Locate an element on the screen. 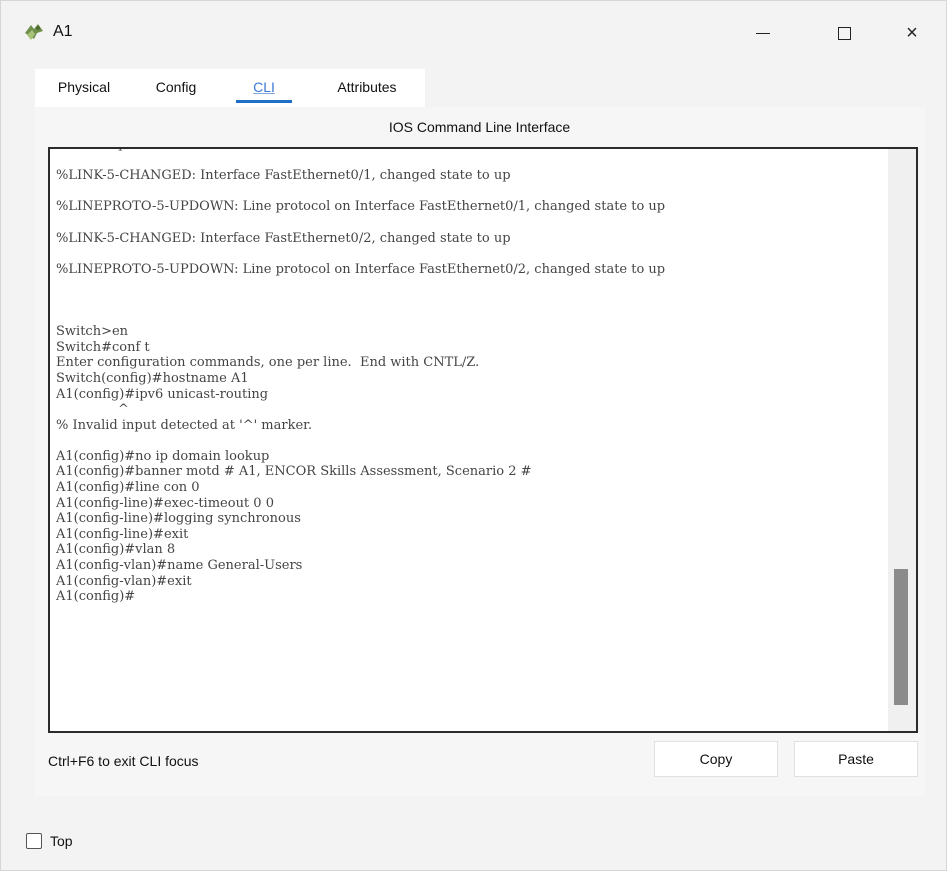  maximize-button is located at coordinates (844, 33).